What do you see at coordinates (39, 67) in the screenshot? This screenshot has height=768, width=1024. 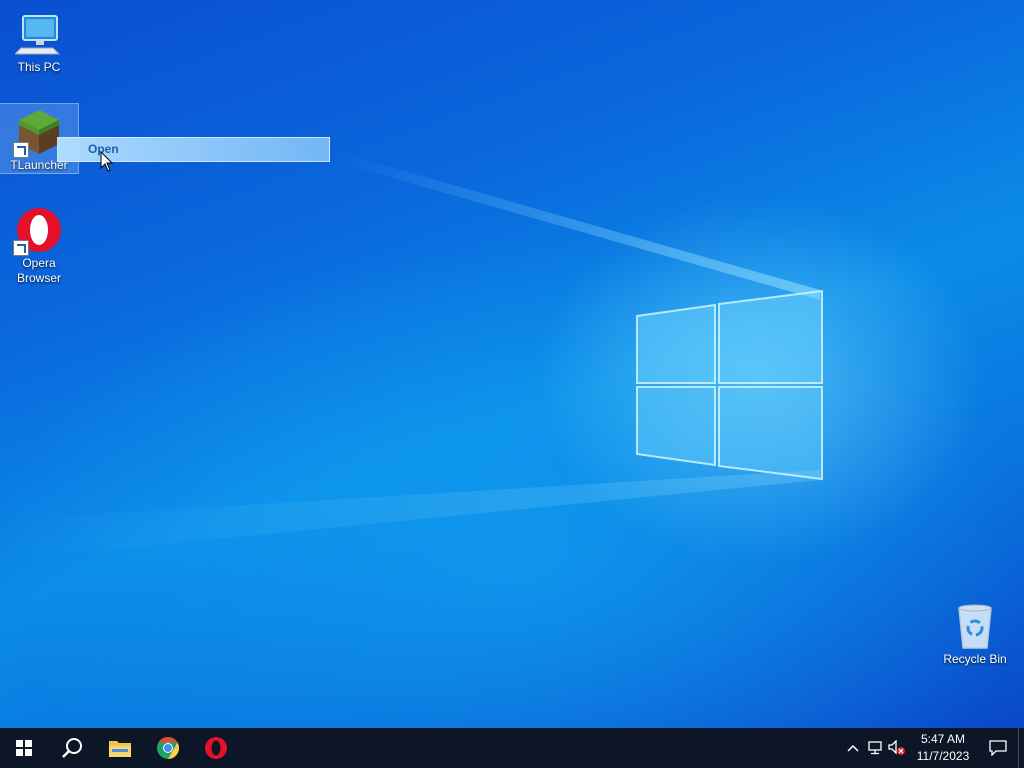 I see `desktop-icon-label: This PC` at bounding box center [39, 67].